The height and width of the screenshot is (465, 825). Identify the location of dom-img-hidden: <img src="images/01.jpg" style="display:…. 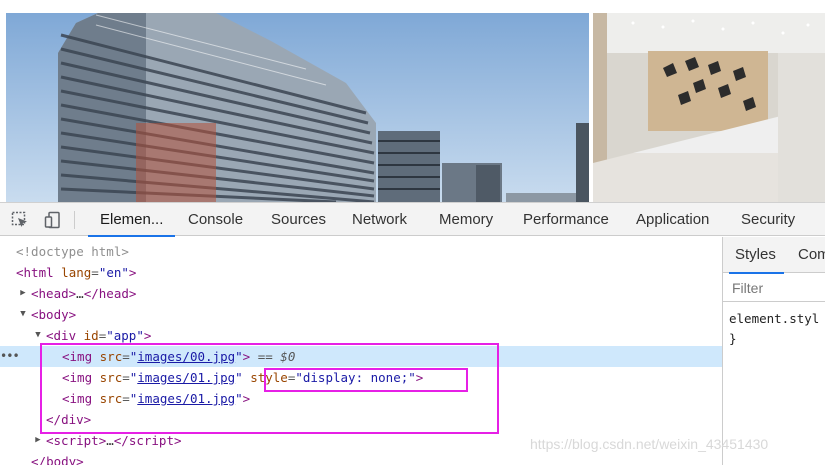
(361, 377).